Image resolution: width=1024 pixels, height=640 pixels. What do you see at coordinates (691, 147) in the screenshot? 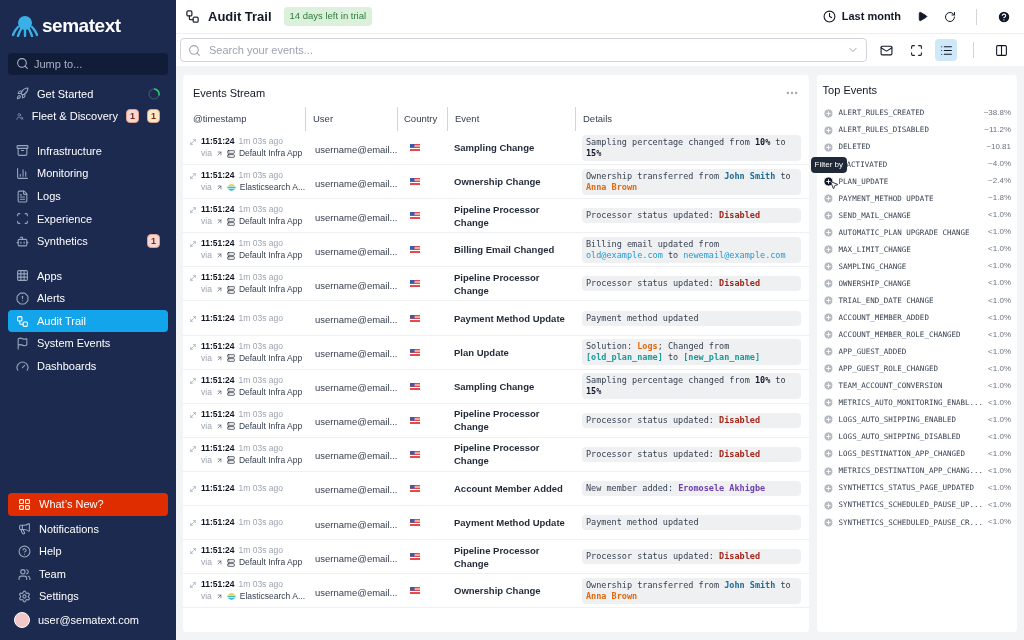
I see `event-details: Sampling percentage changed from 10% to 15%` at bounding box center [691, 147].